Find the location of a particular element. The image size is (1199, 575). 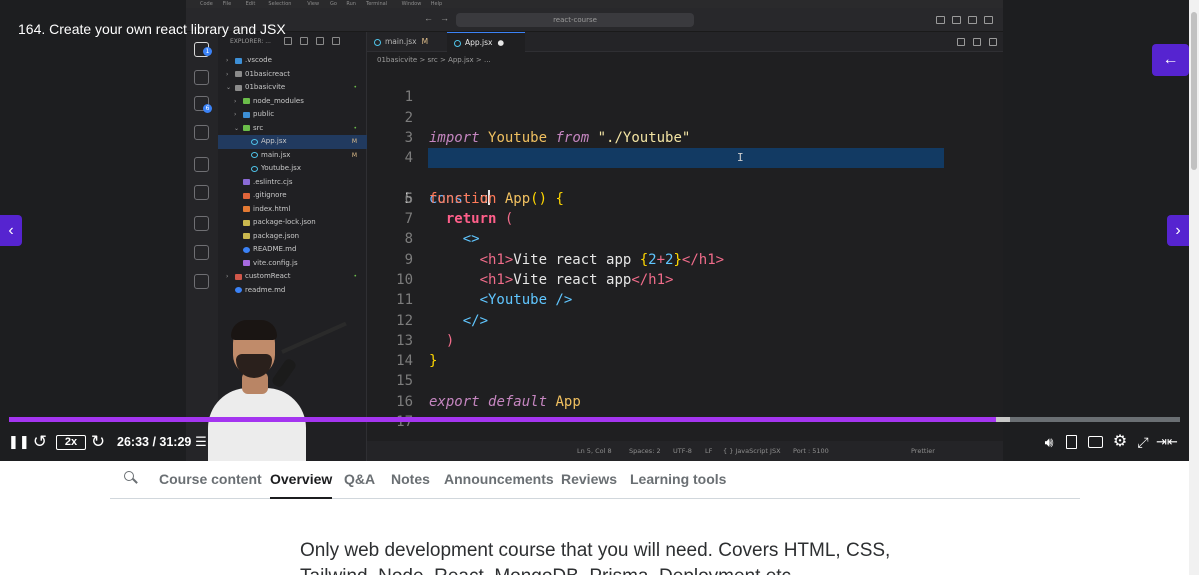

tree-item-label: public is located at coordinates (264, 114).